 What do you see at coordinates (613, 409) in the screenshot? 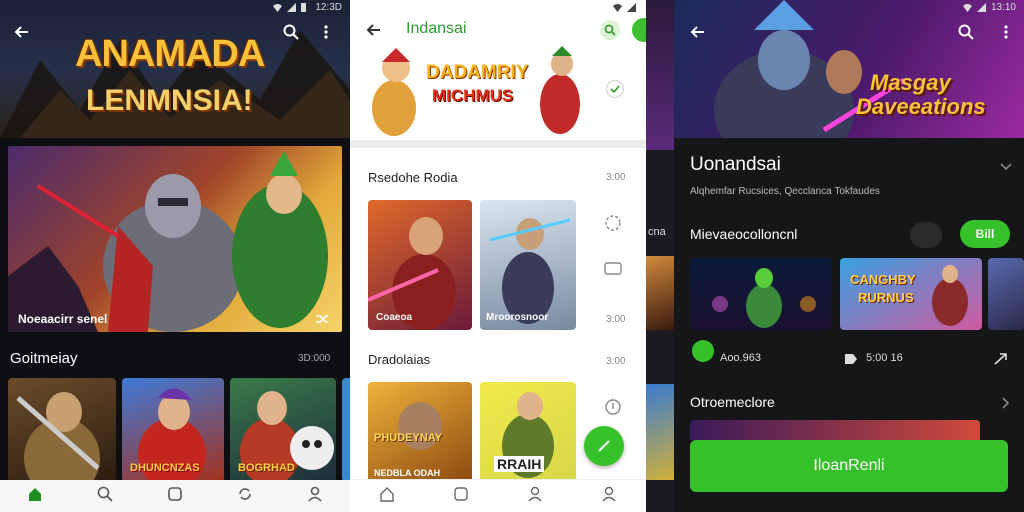
I see `info-icon` at bounding box center [613, 409].